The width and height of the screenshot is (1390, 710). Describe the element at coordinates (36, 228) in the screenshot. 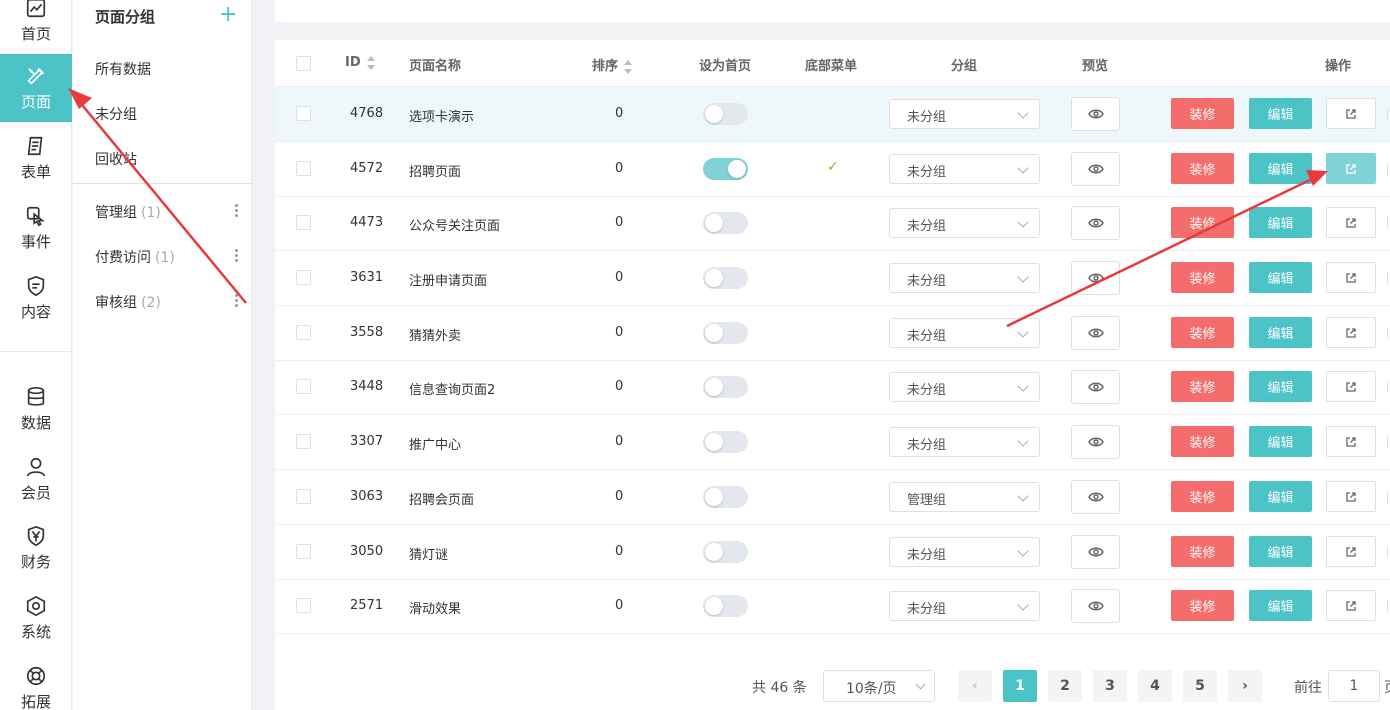

I see `nav-item-events: 事件` at that location.